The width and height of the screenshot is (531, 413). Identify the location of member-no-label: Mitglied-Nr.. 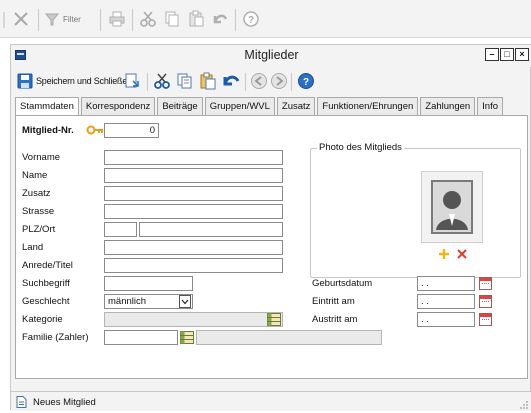
(48, 130).